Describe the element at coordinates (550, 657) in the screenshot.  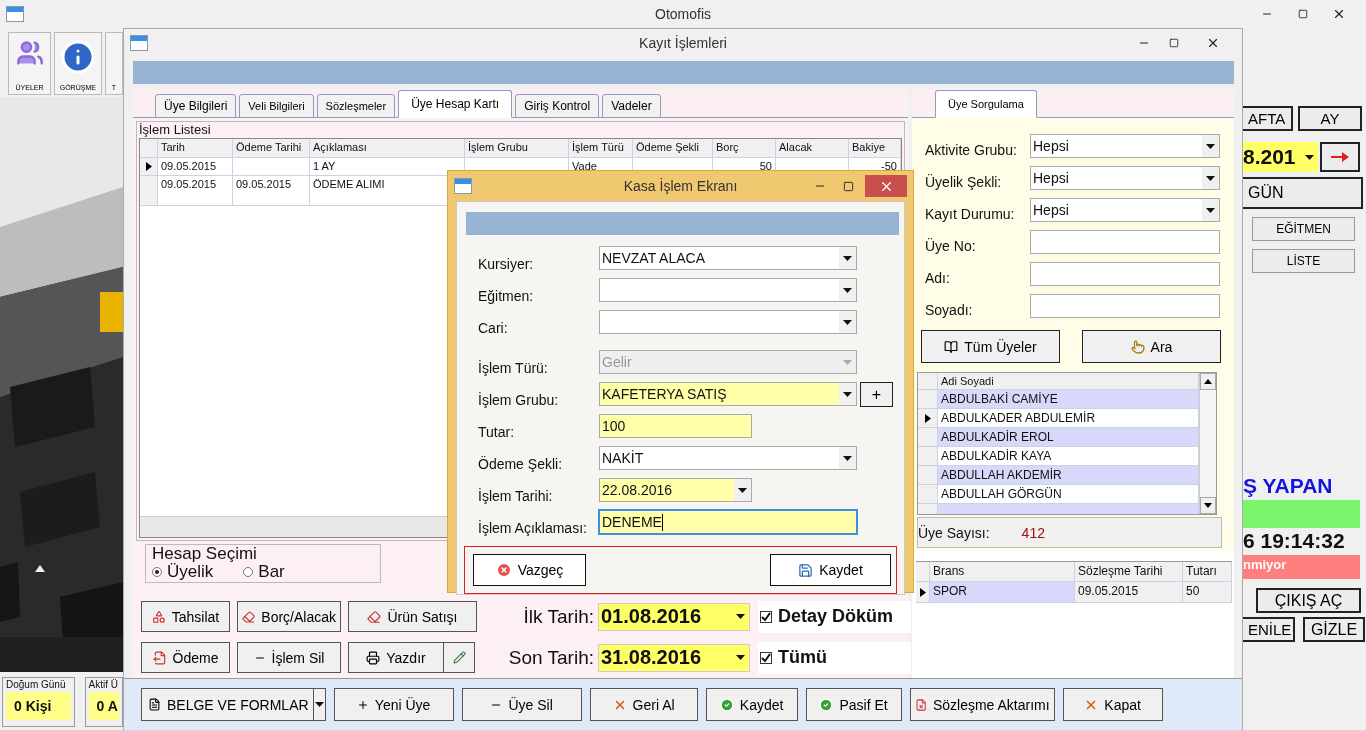
I see `date-label: Son Tarih:` at that location.